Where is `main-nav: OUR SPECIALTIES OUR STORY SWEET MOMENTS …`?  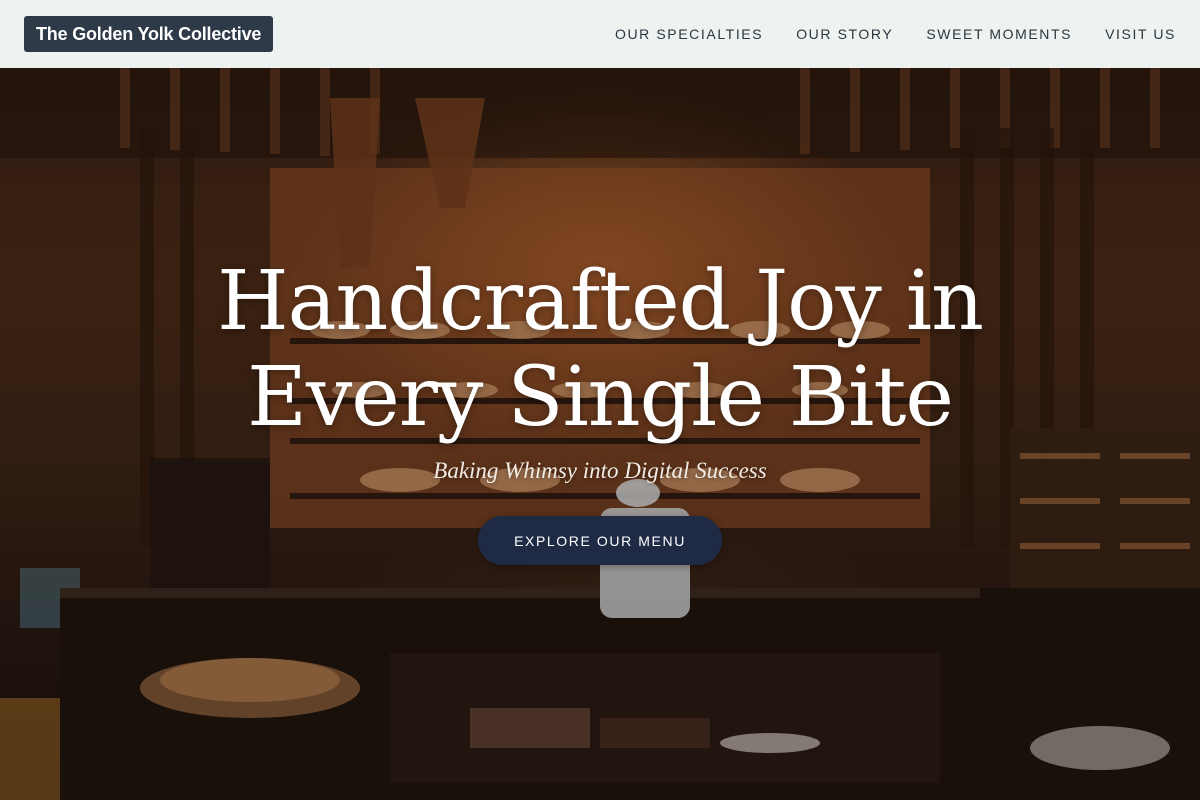
main-nav: OUR SPECIALTIES OUR STORY SWEET MOMENTS … is located at coordinates (895, 34).